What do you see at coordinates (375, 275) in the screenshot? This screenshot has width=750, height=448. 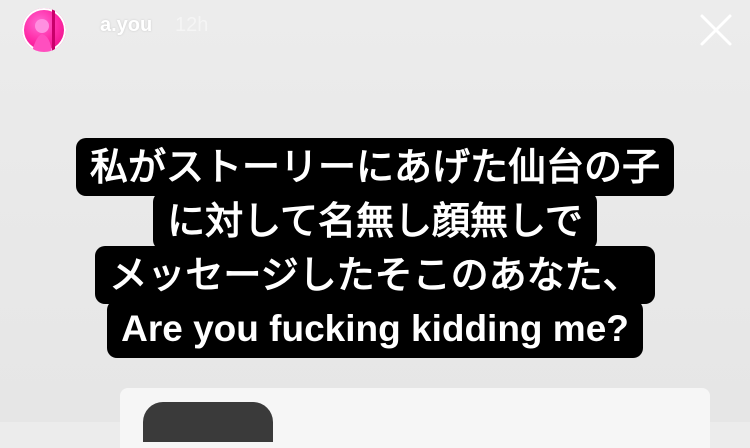 I see `caption-line-3: メッセージしたそこのあなた、` at bounding box center [375, 275].